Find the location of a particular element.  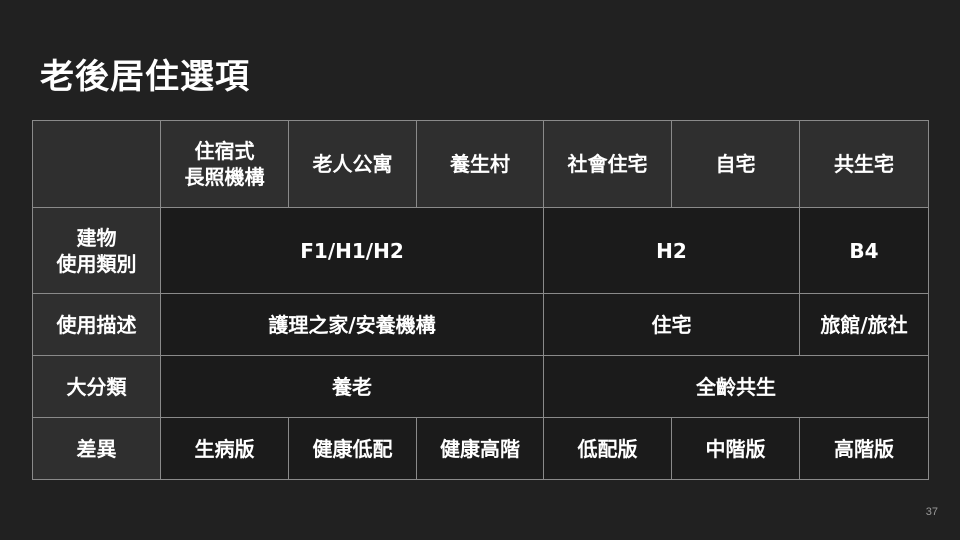

row-header-line: 使用類別 is located at coordinates (96, 263).